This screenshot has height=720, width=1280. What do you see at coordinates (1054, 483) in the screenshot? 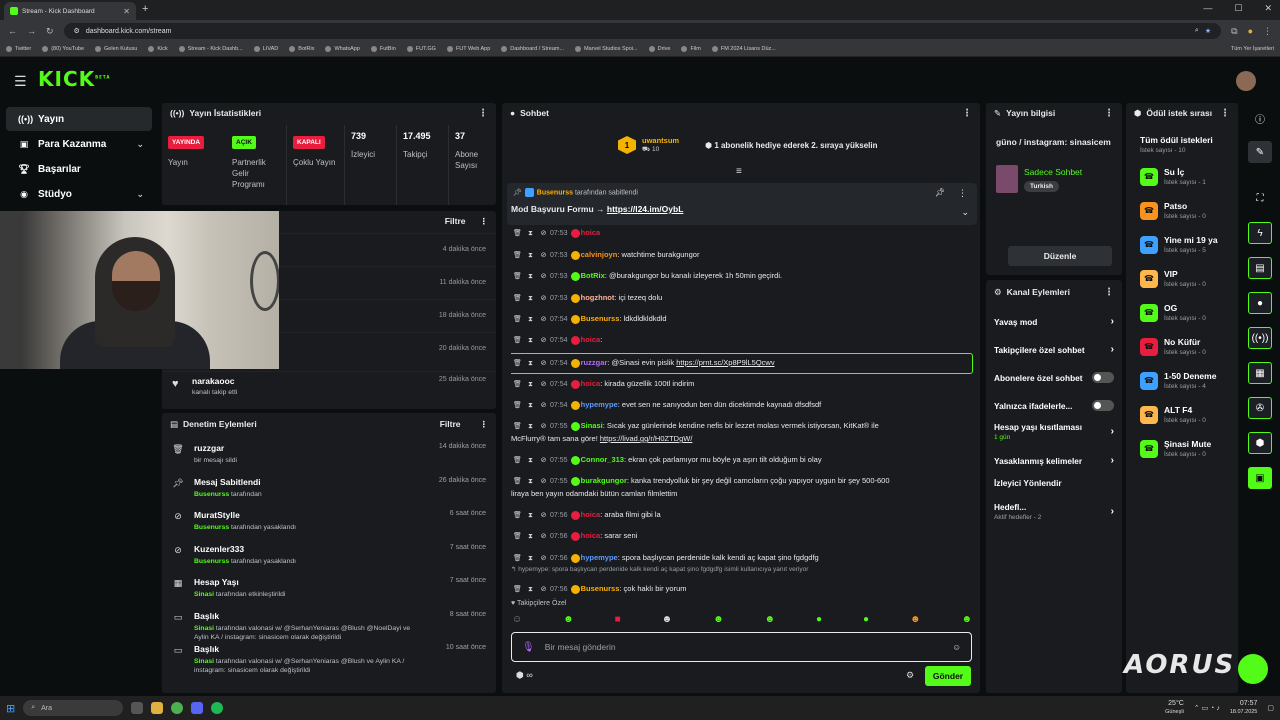
I see `channel-action-row: İzleyici Yönlendir` at bounding box center [1054, 483].